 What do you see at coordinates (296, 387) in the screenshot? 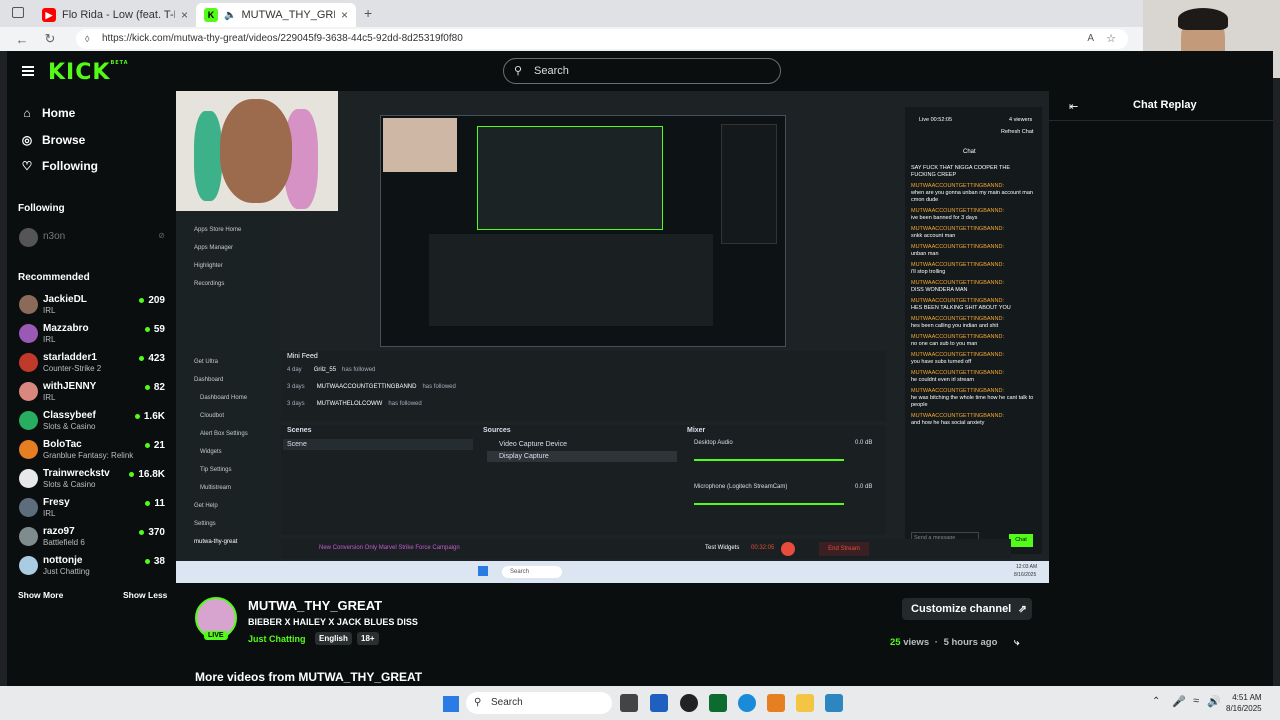
I see `feed-time: 3 days` at bounding box center [296, 387].